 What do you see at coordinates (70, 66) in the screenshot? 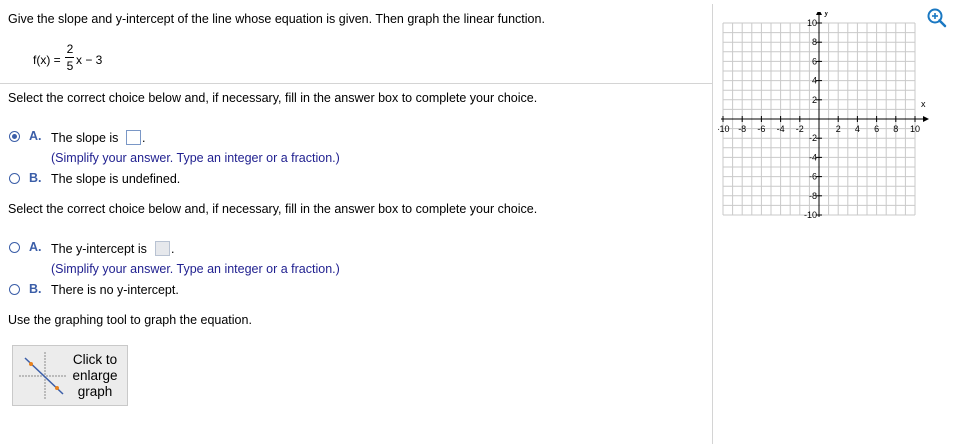
I see `fraction-denominator: 5` at bounding box center [70, 66].